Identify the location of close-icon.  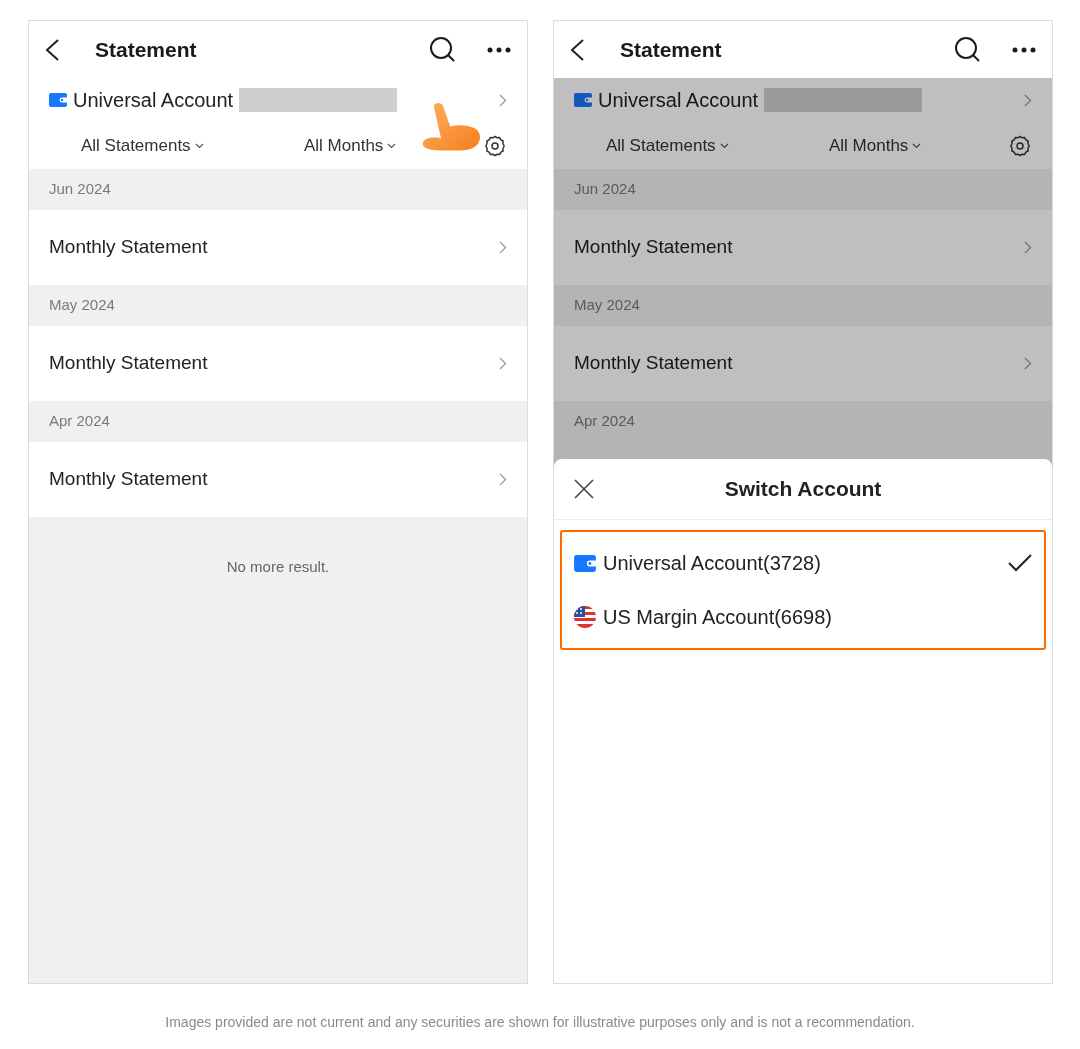
(584, 489).